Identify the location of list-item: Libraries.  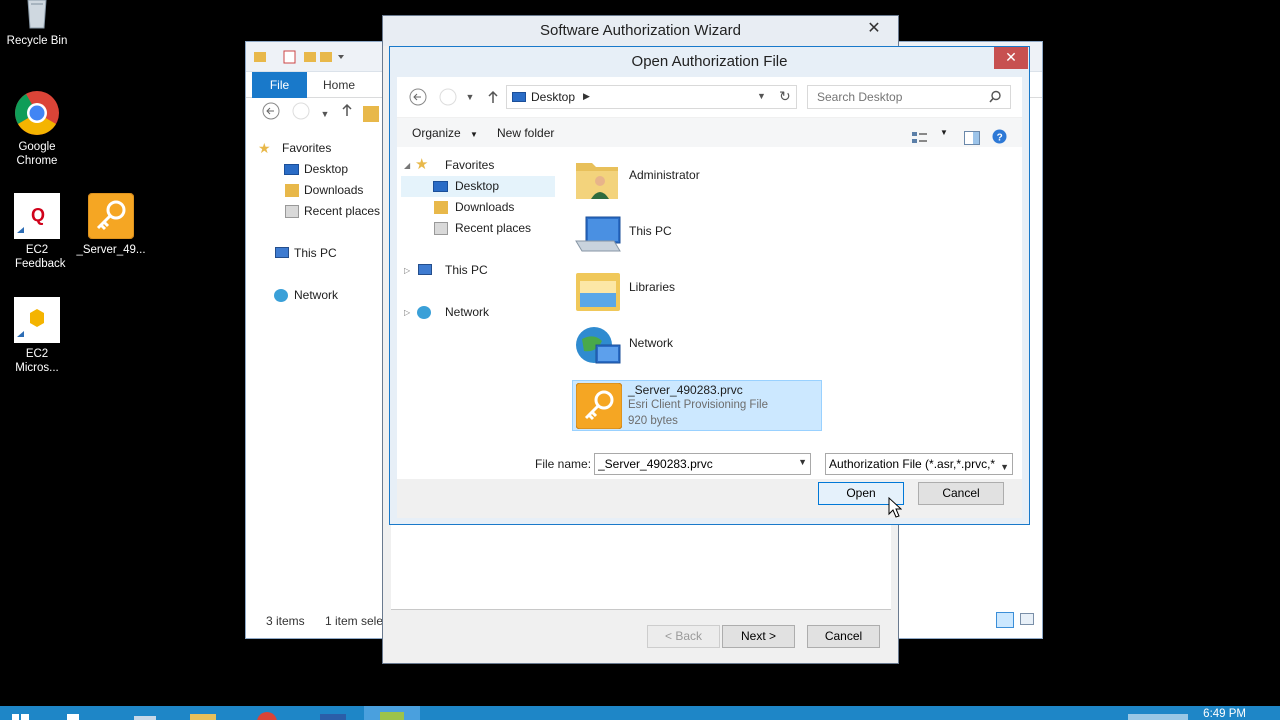
(699, 289).